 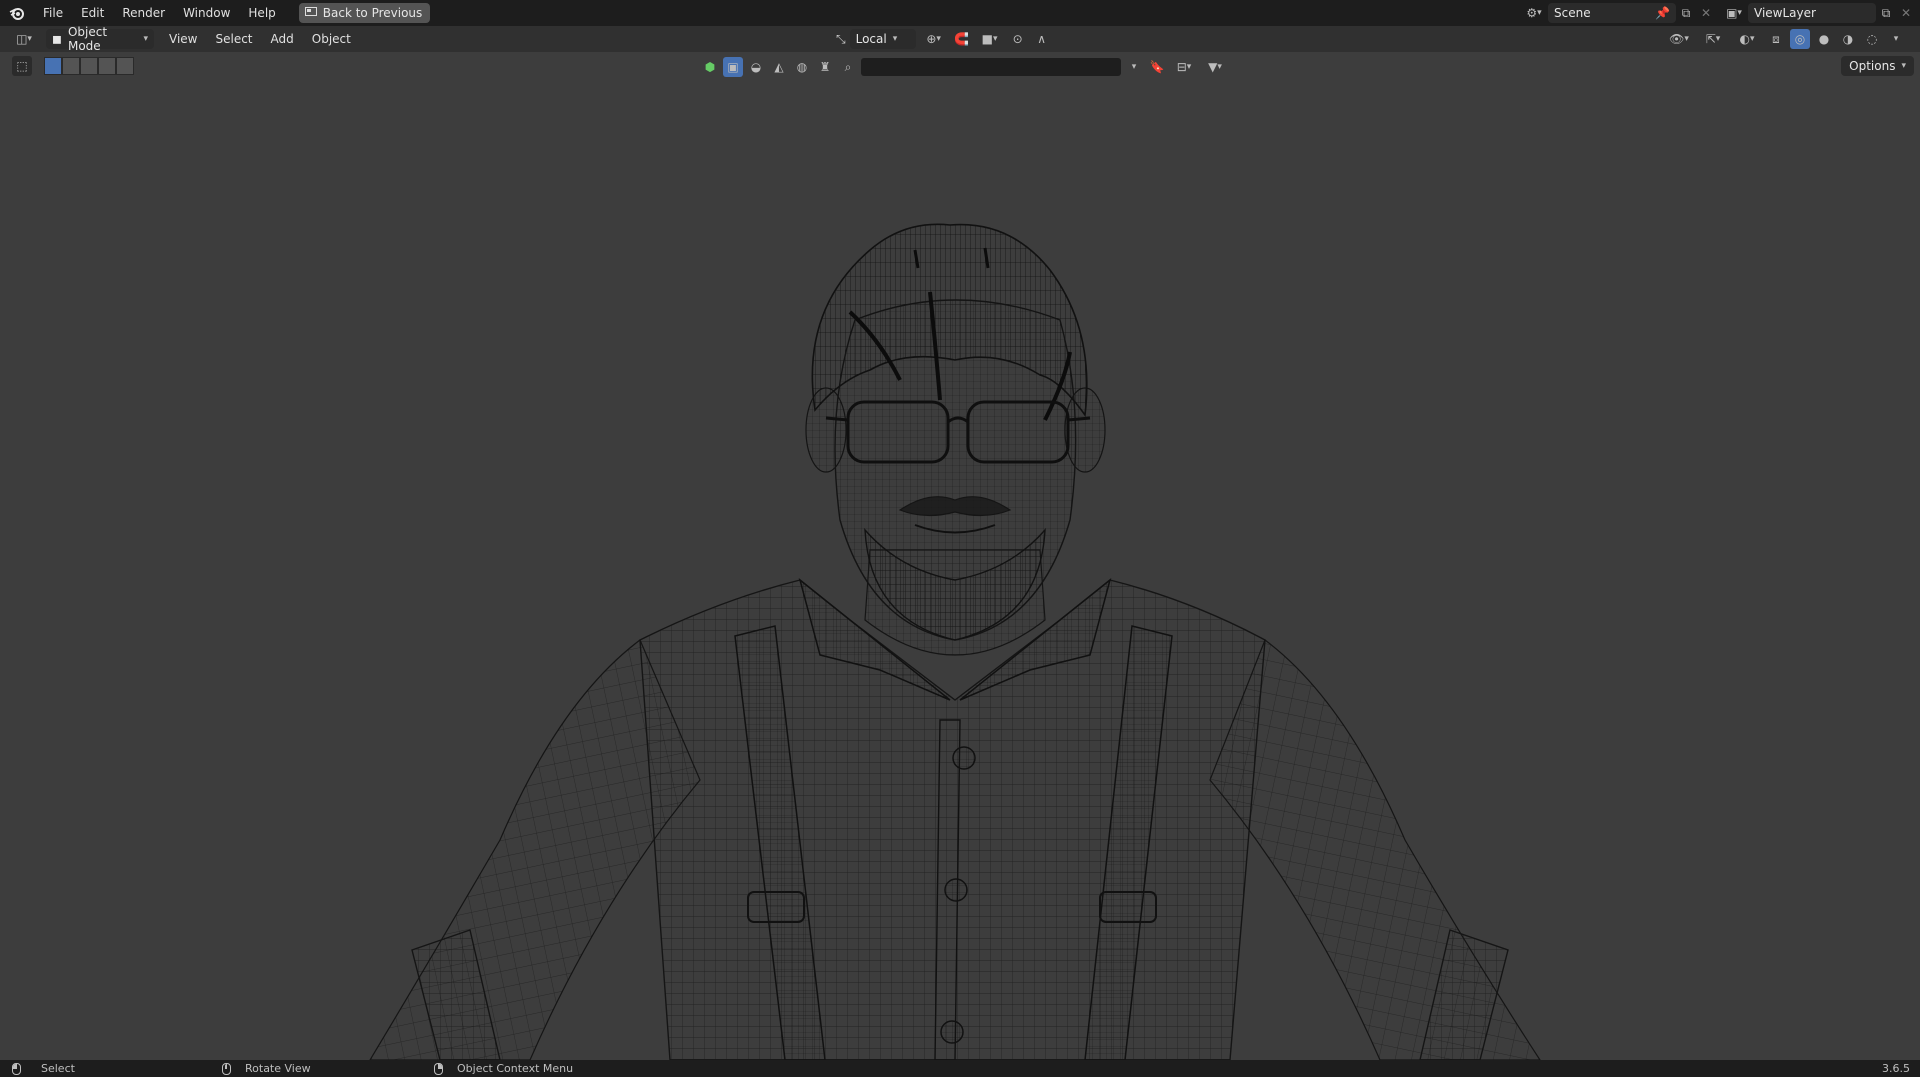 What do you see at coordinates (58, 1068) in the screenshot?
I see `status-select-label: Select` at bounding box center [58, 1068].